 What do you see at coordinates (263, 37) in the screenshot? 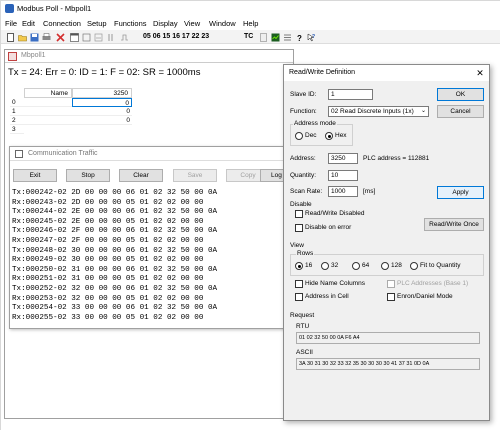
I see `document-icon` at bounding box center [263, 37].